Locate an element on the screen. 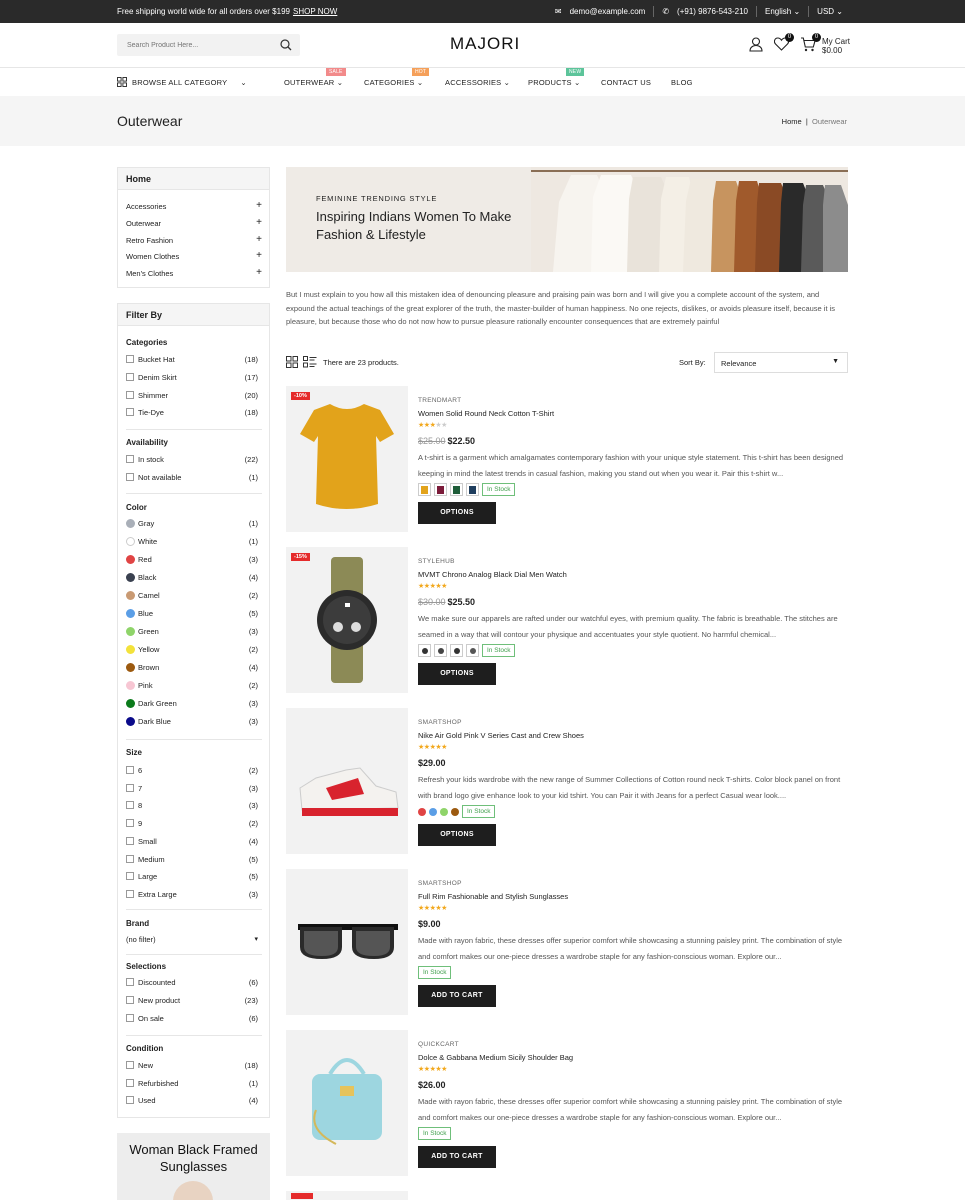 The image size is (965, 1200). filter-option: Dark Blue (3) is located at coordinates (192, 722).